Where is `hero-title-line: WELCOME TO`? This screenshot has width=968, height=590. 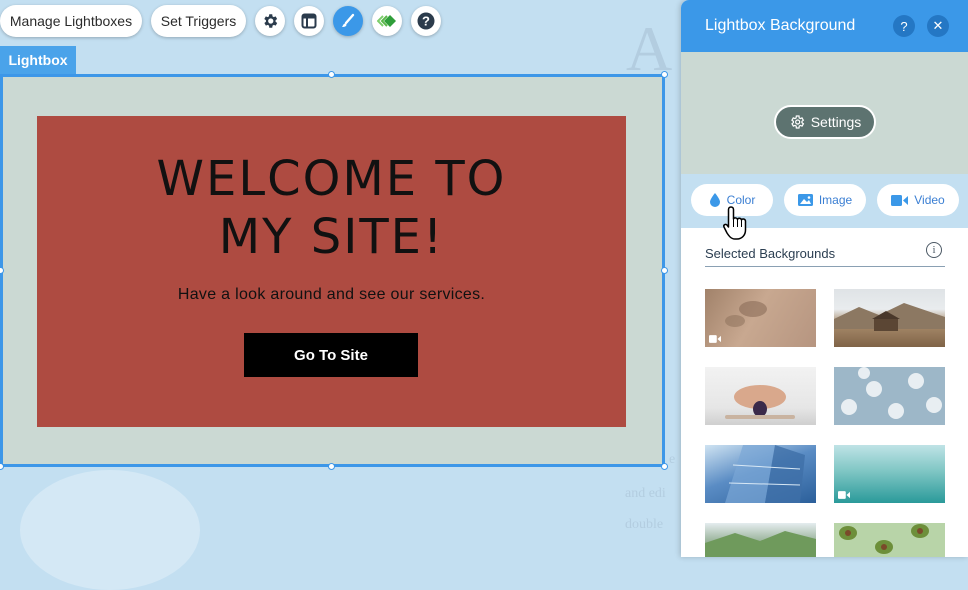
hero-title-line: WELCOME TO is located at coordinates (331, 179).